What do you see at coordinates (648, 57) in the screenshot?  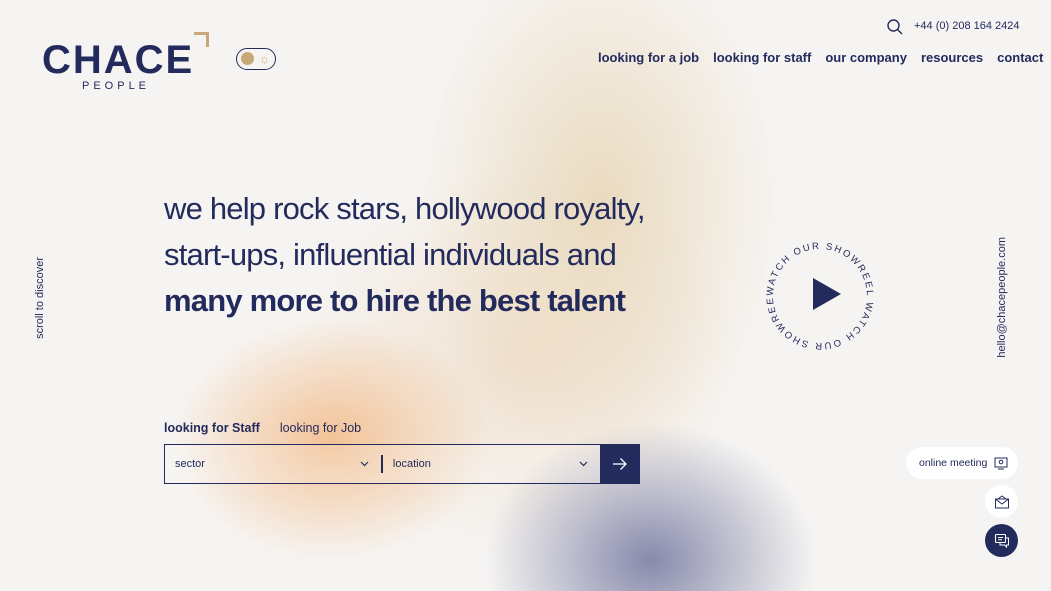 I see `nav-looking-for-a-job: looking for a job` at bounding box center [648, 57].